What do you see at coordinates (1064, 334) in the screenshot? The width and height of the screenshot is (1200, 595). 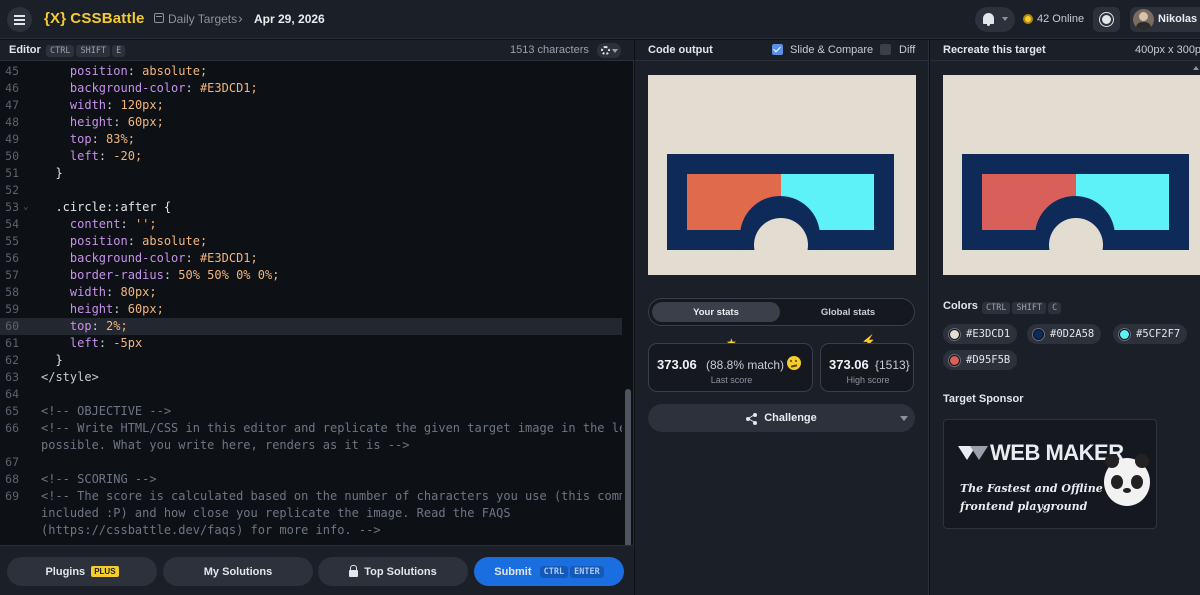 I see `color-chip: #0D2A58` at bounding box center [1064, 334].